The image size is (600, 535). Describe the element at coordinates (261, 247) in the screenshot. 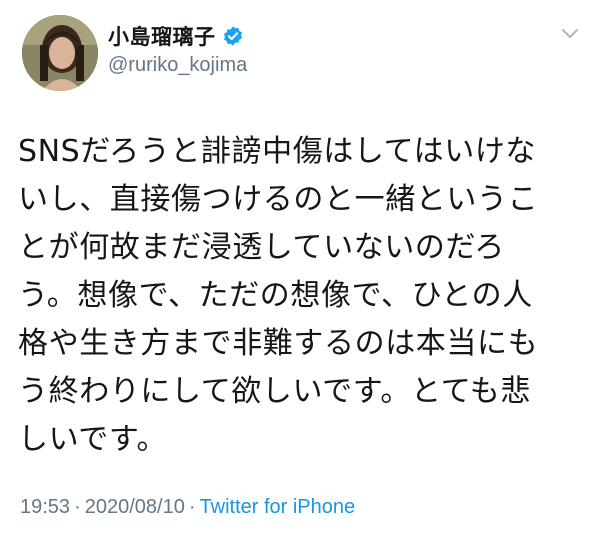

I see `tweet-text-line: とが何故まだ浸透していないのだろ` at that location.